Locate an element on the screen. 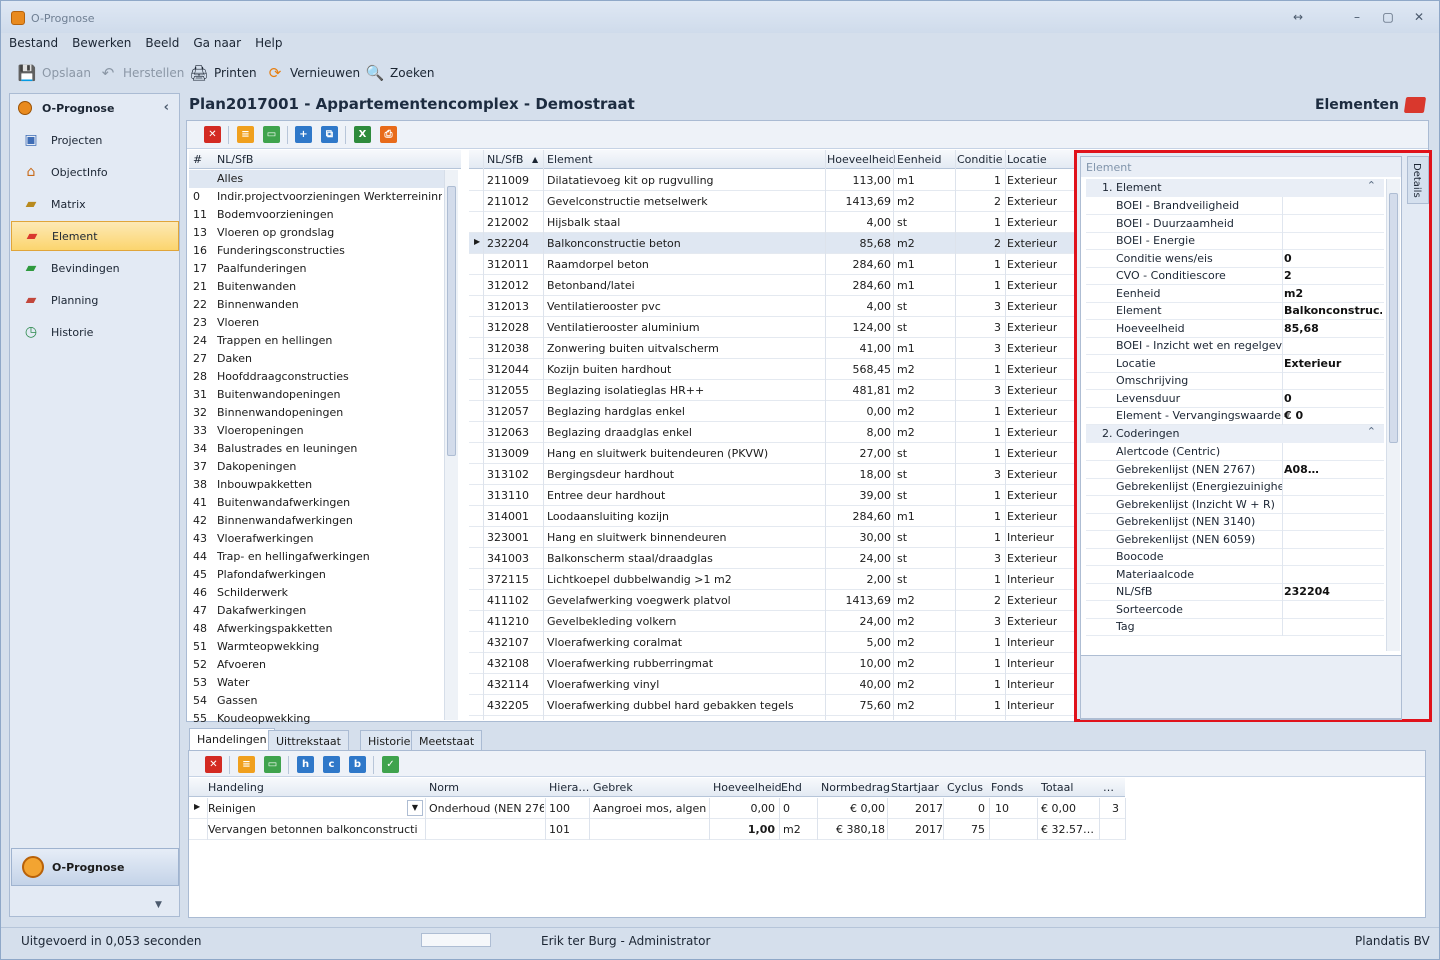  property-row: Alertcode (Centric) is located at coordinates (1235, 452).